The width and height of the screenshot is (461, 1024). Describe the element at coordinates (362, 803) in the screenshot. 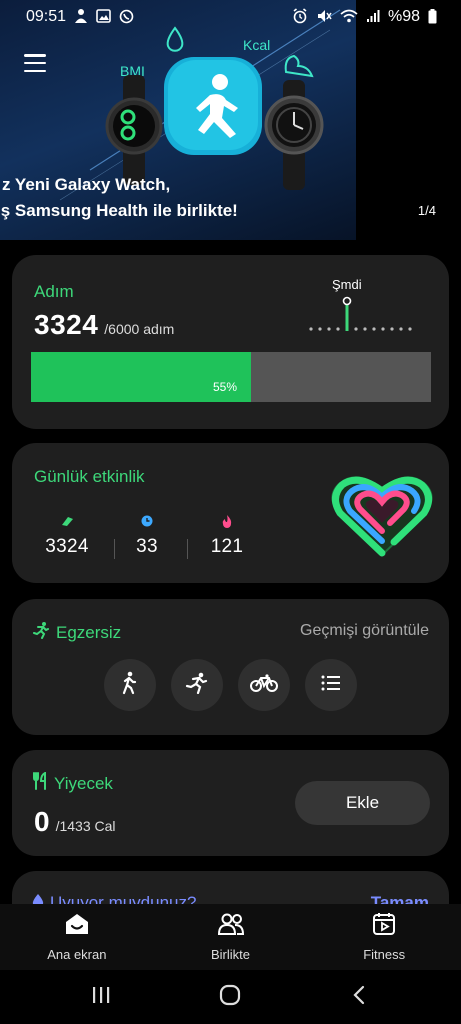

I see `add-food-button: Ekle` at that location.